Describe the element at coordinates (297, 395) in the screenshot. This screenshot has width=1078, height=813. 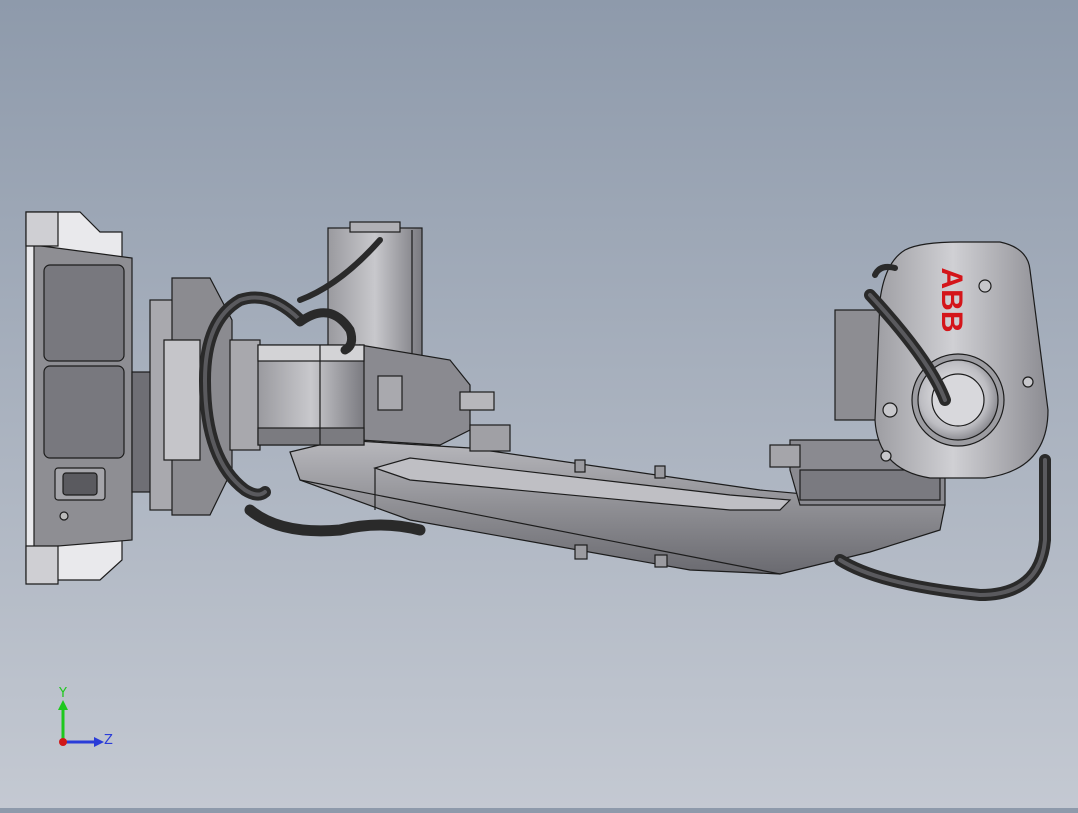
I see `axis-motor-horizontal` at that location.